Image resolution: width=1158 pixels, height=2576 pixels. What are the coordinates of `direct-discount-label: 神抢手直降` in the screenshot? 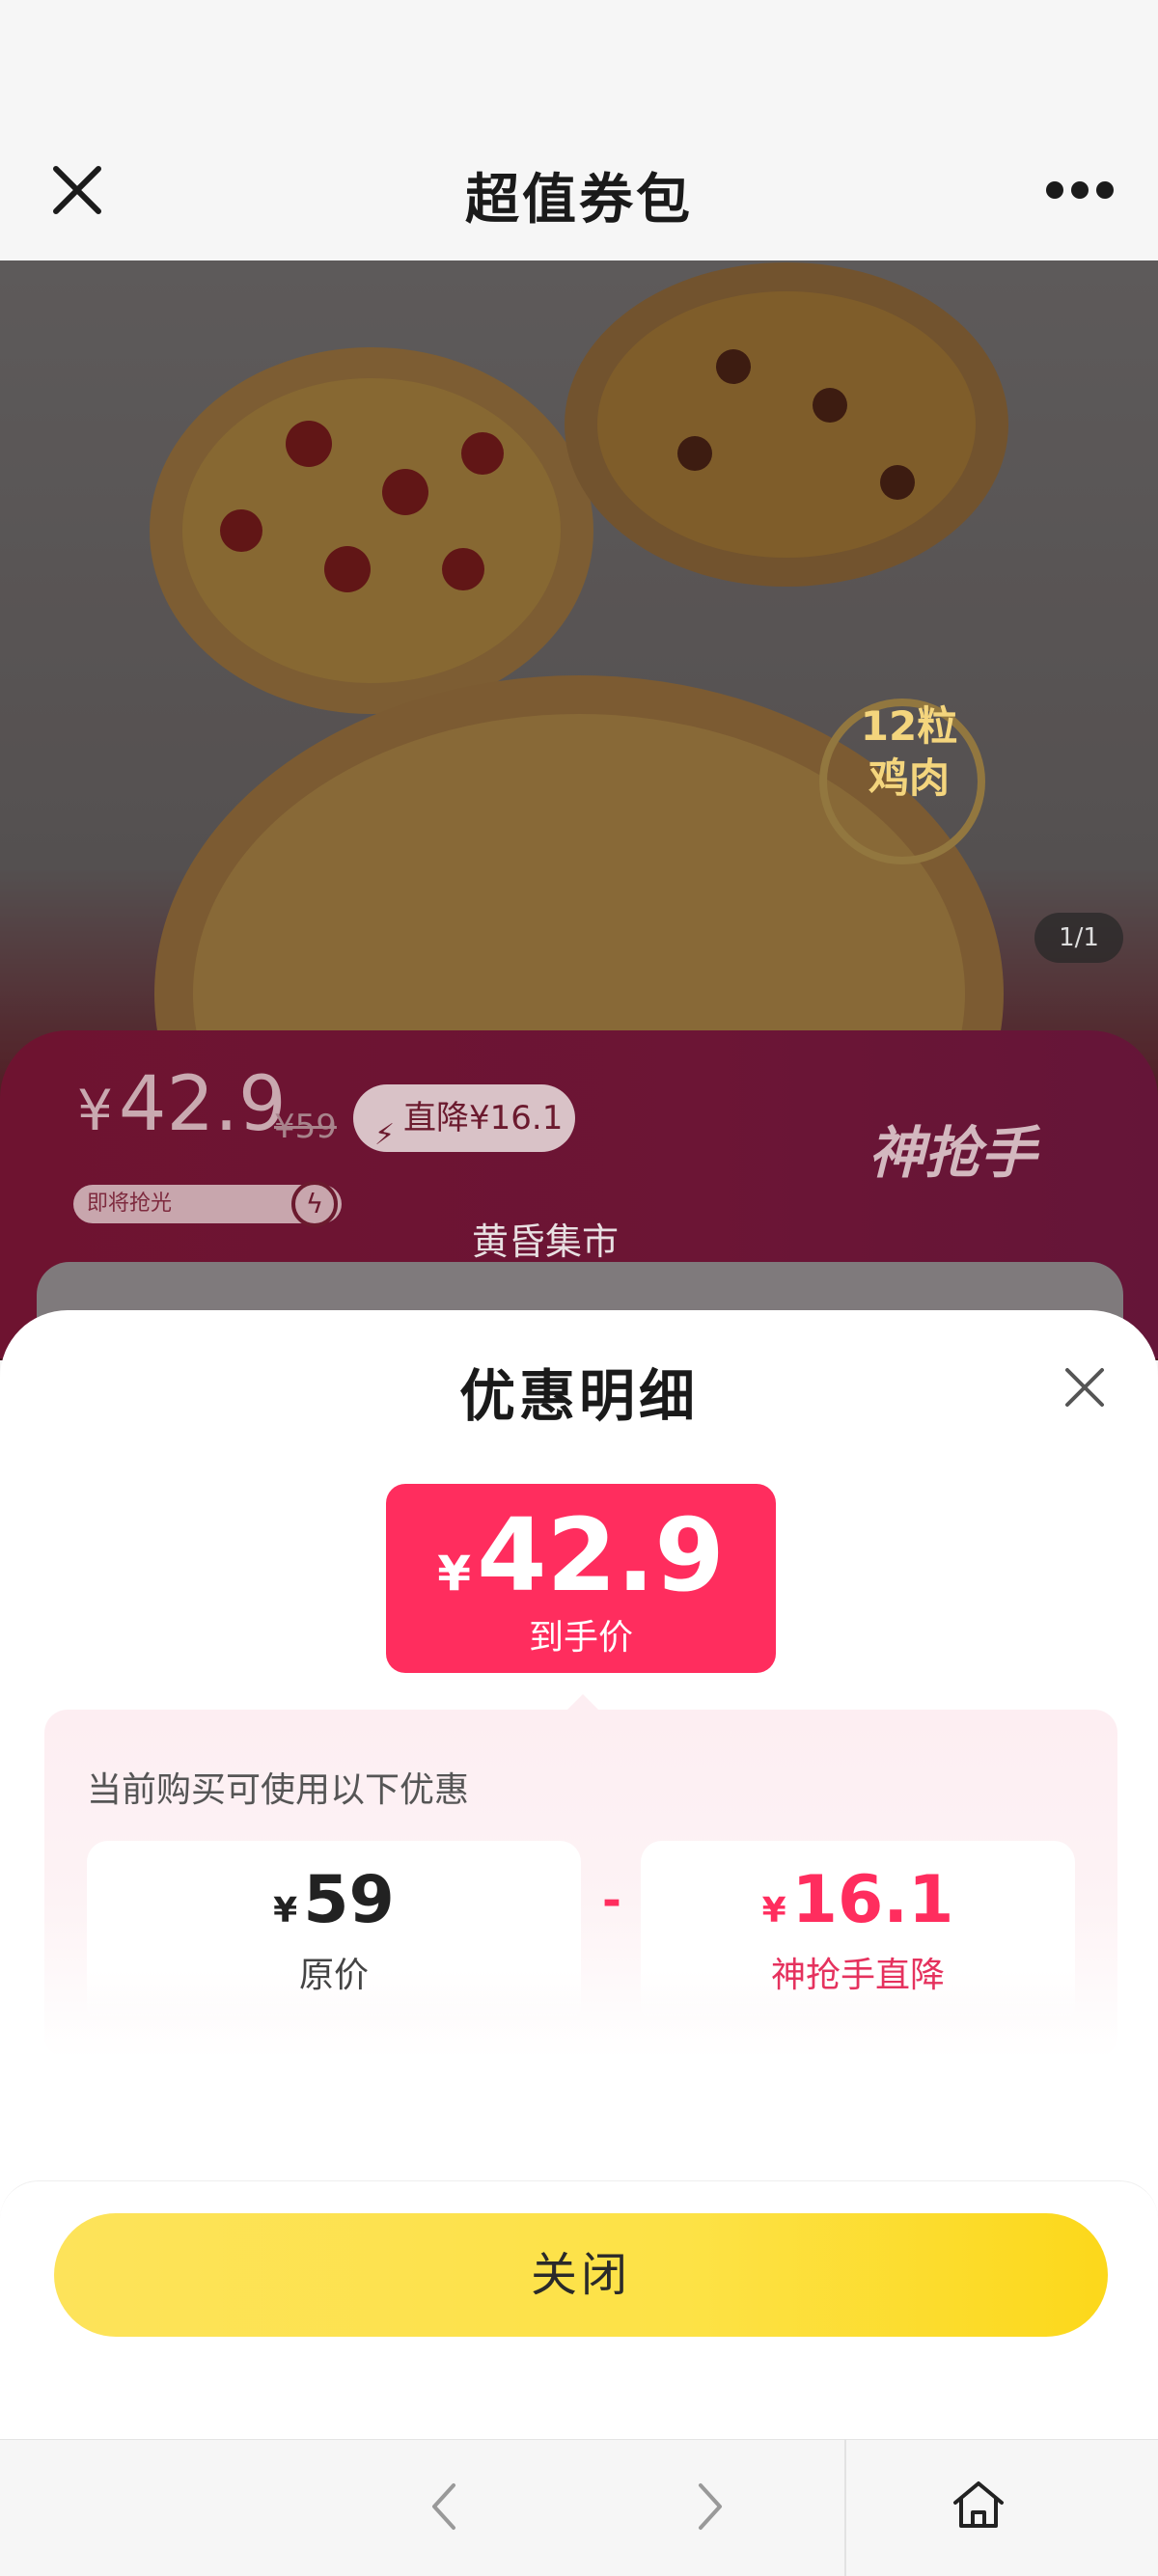 It's located at (857, 1975).